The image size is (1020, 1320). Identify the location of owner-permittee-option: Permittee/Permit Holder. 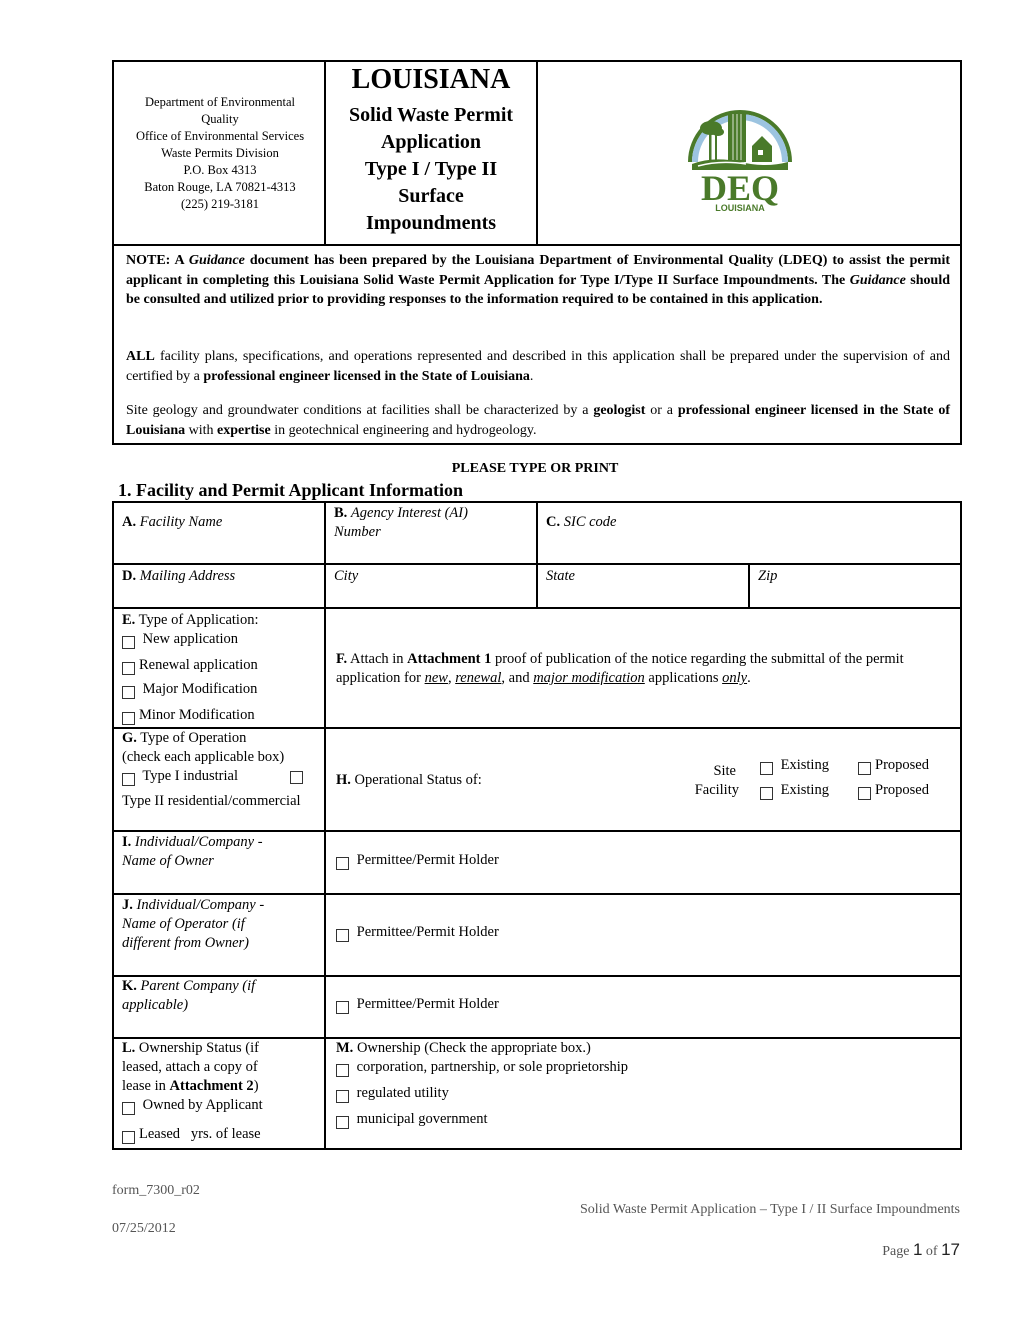
(417, 861).